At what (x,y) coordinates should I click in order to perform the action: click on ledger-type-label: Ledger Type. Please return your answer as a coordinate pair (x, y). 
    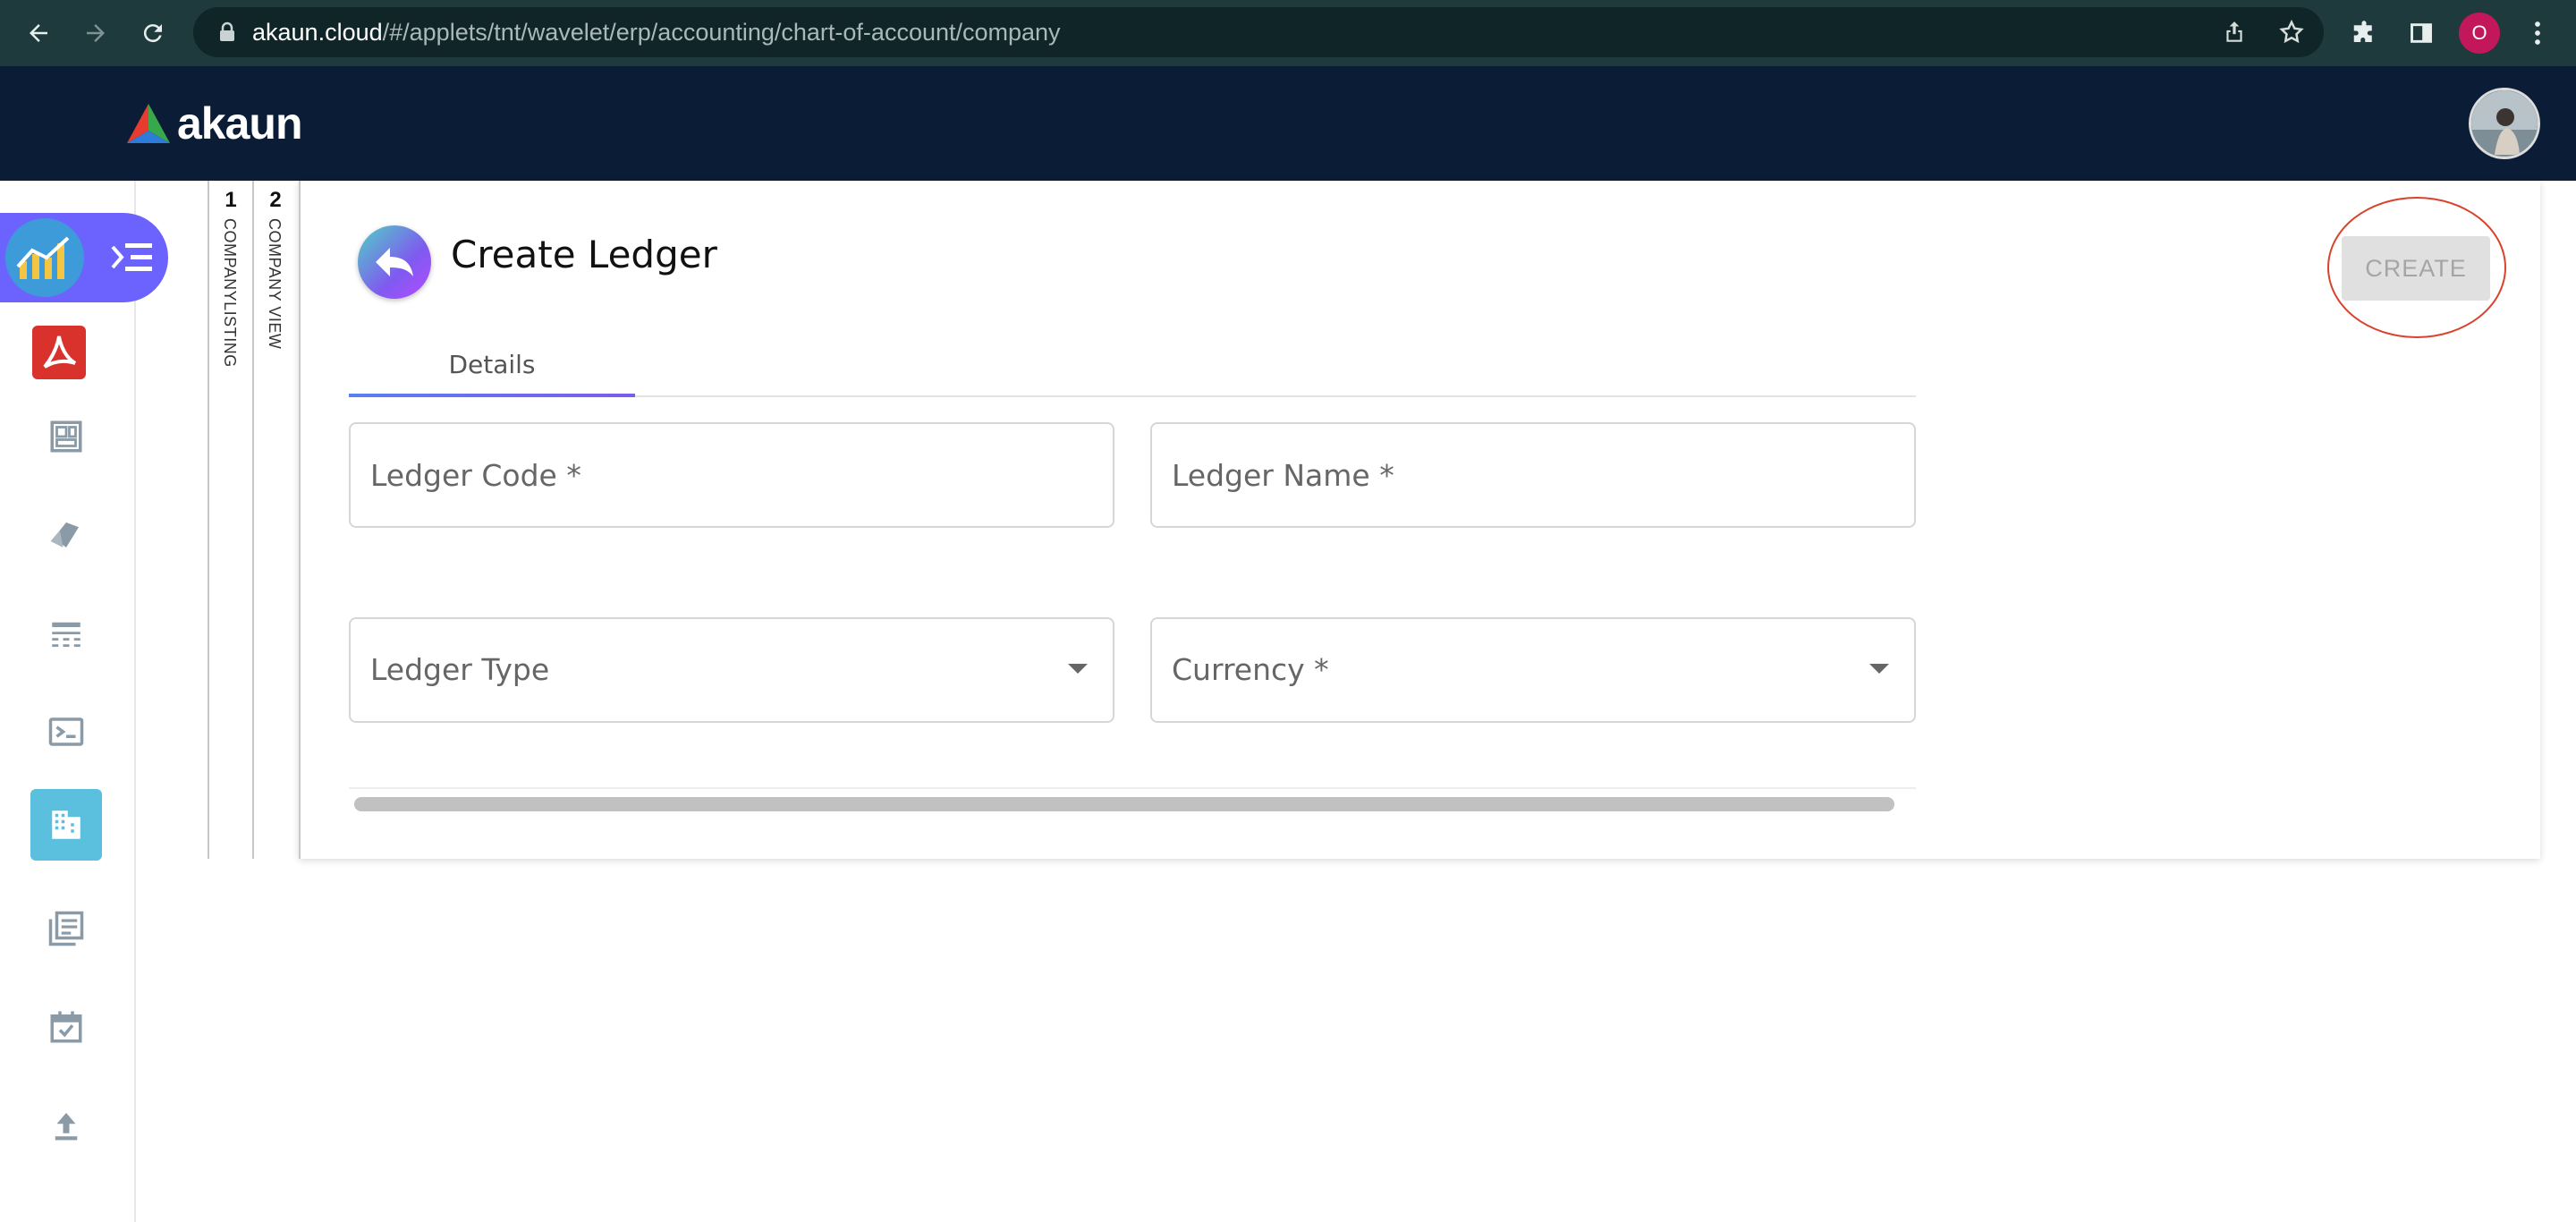
    Looking at the image, I should click on (460, 669).